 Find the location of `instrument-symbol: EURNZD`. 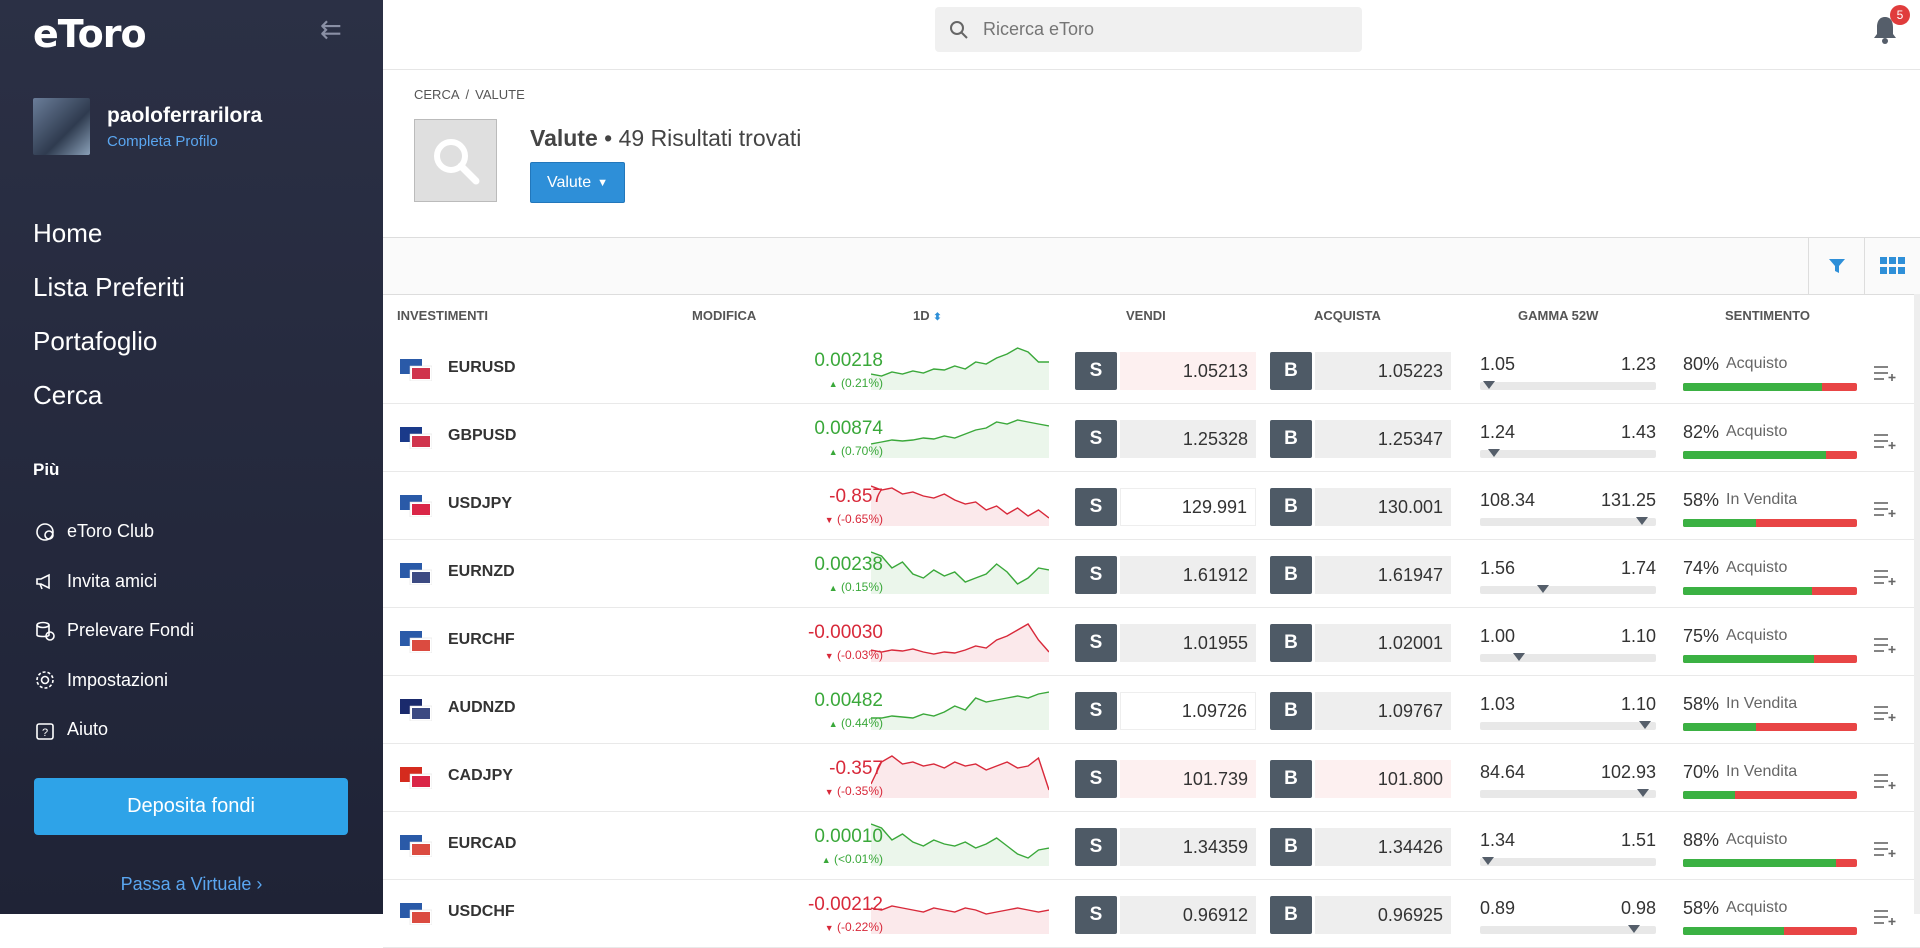

instrument-symbol: EURNZD is located at coordinates (481, 572).